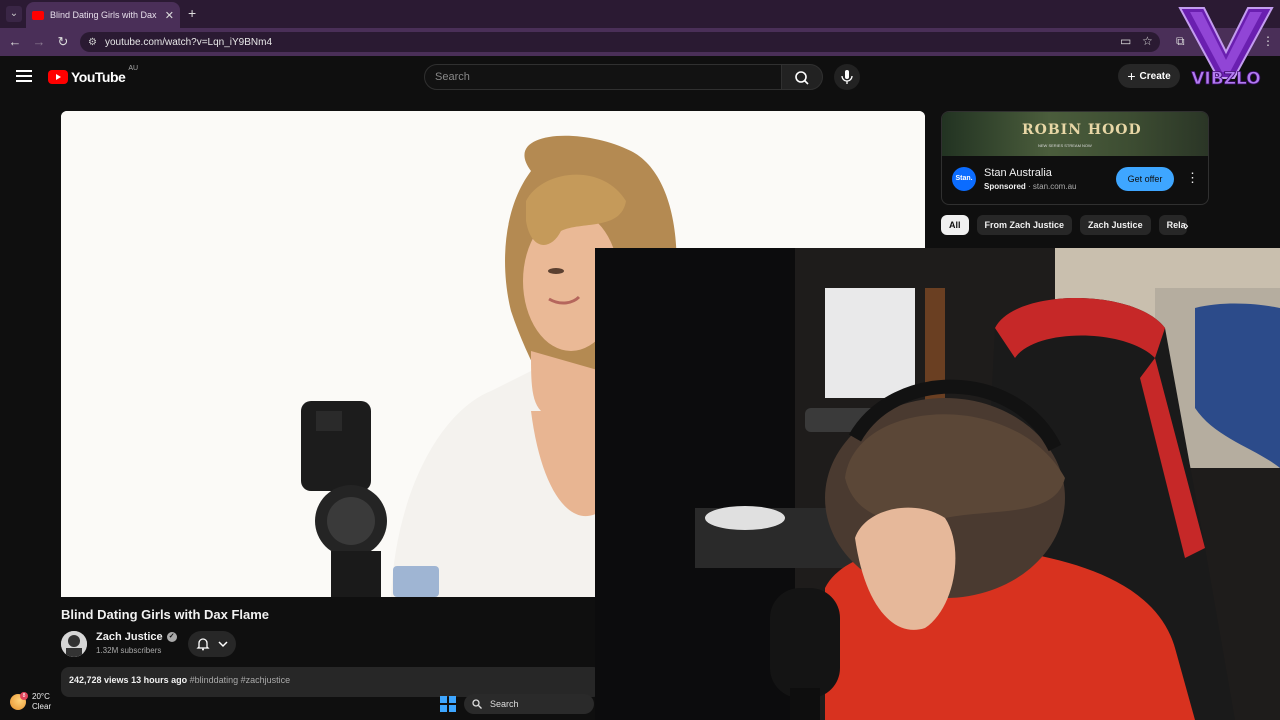 The image size is (1280, 720). What do you see at coordinates (203, 644) in the screenshot?
I see `bell-icon` at bounding box center [203, 644].